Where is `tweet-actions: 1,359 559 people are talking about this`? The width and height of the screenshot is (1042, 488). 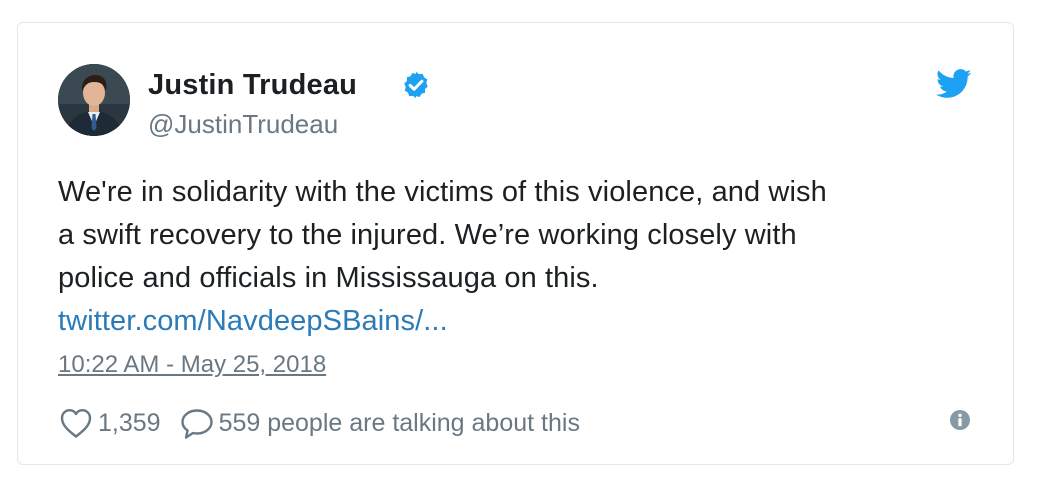
tweet-actions: 1,359 559 people are talking about this is located at coordinates (319, 423).